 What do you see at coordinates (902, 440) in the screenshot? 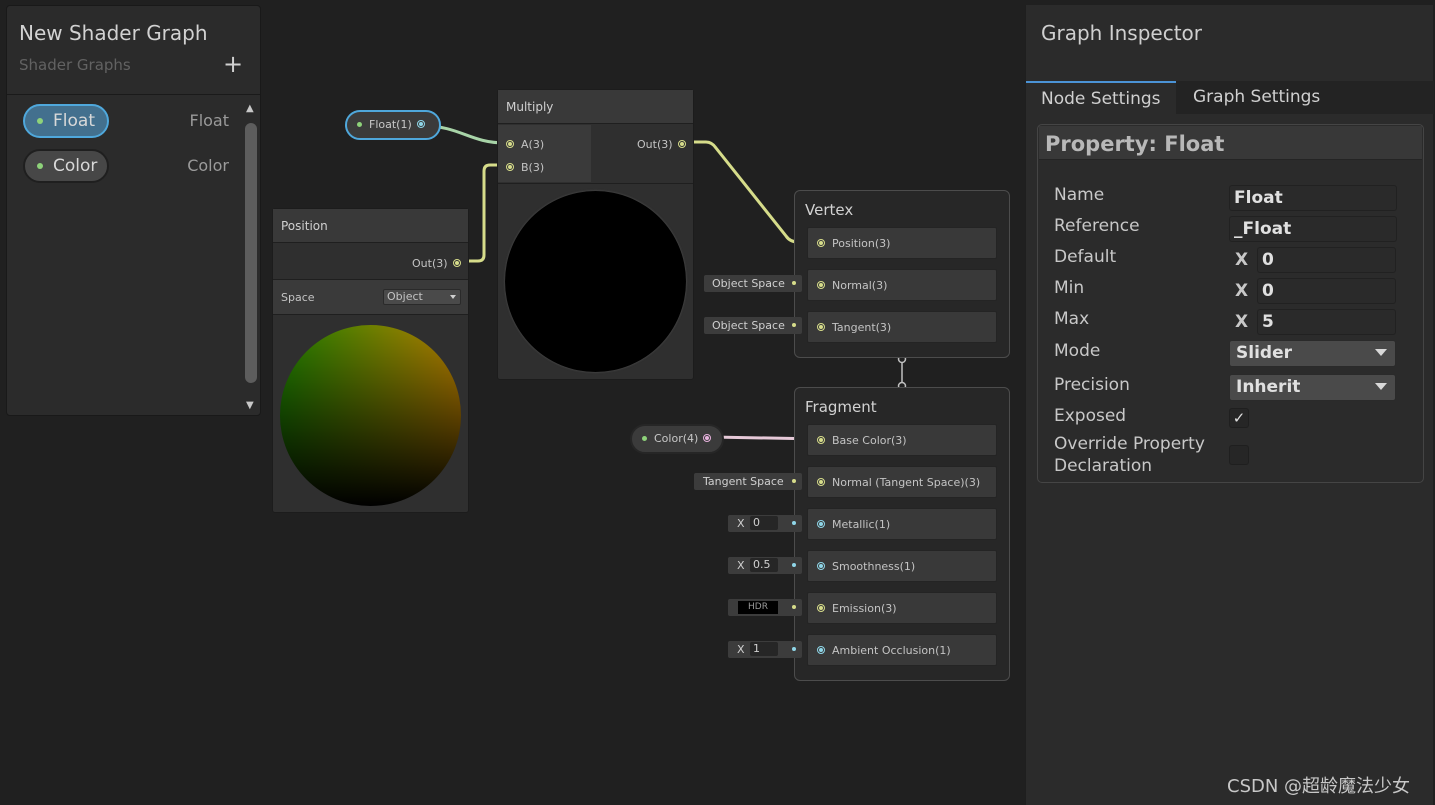
I see `fragment-block-base-color: Base Color(3)` at bounding box center [902, 440].